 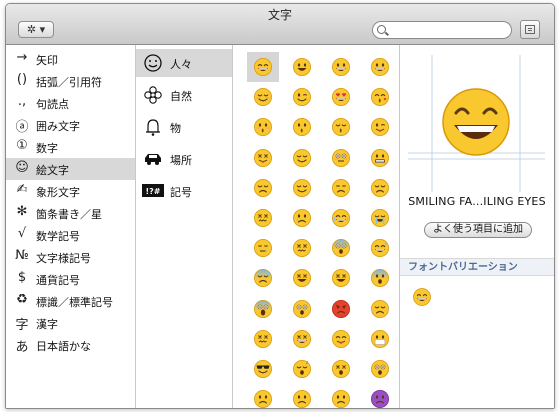 What do you see at coordinates (22, 57) in the screenshot?
I see `arrow-icon: →` at bounding box center [22, 57].